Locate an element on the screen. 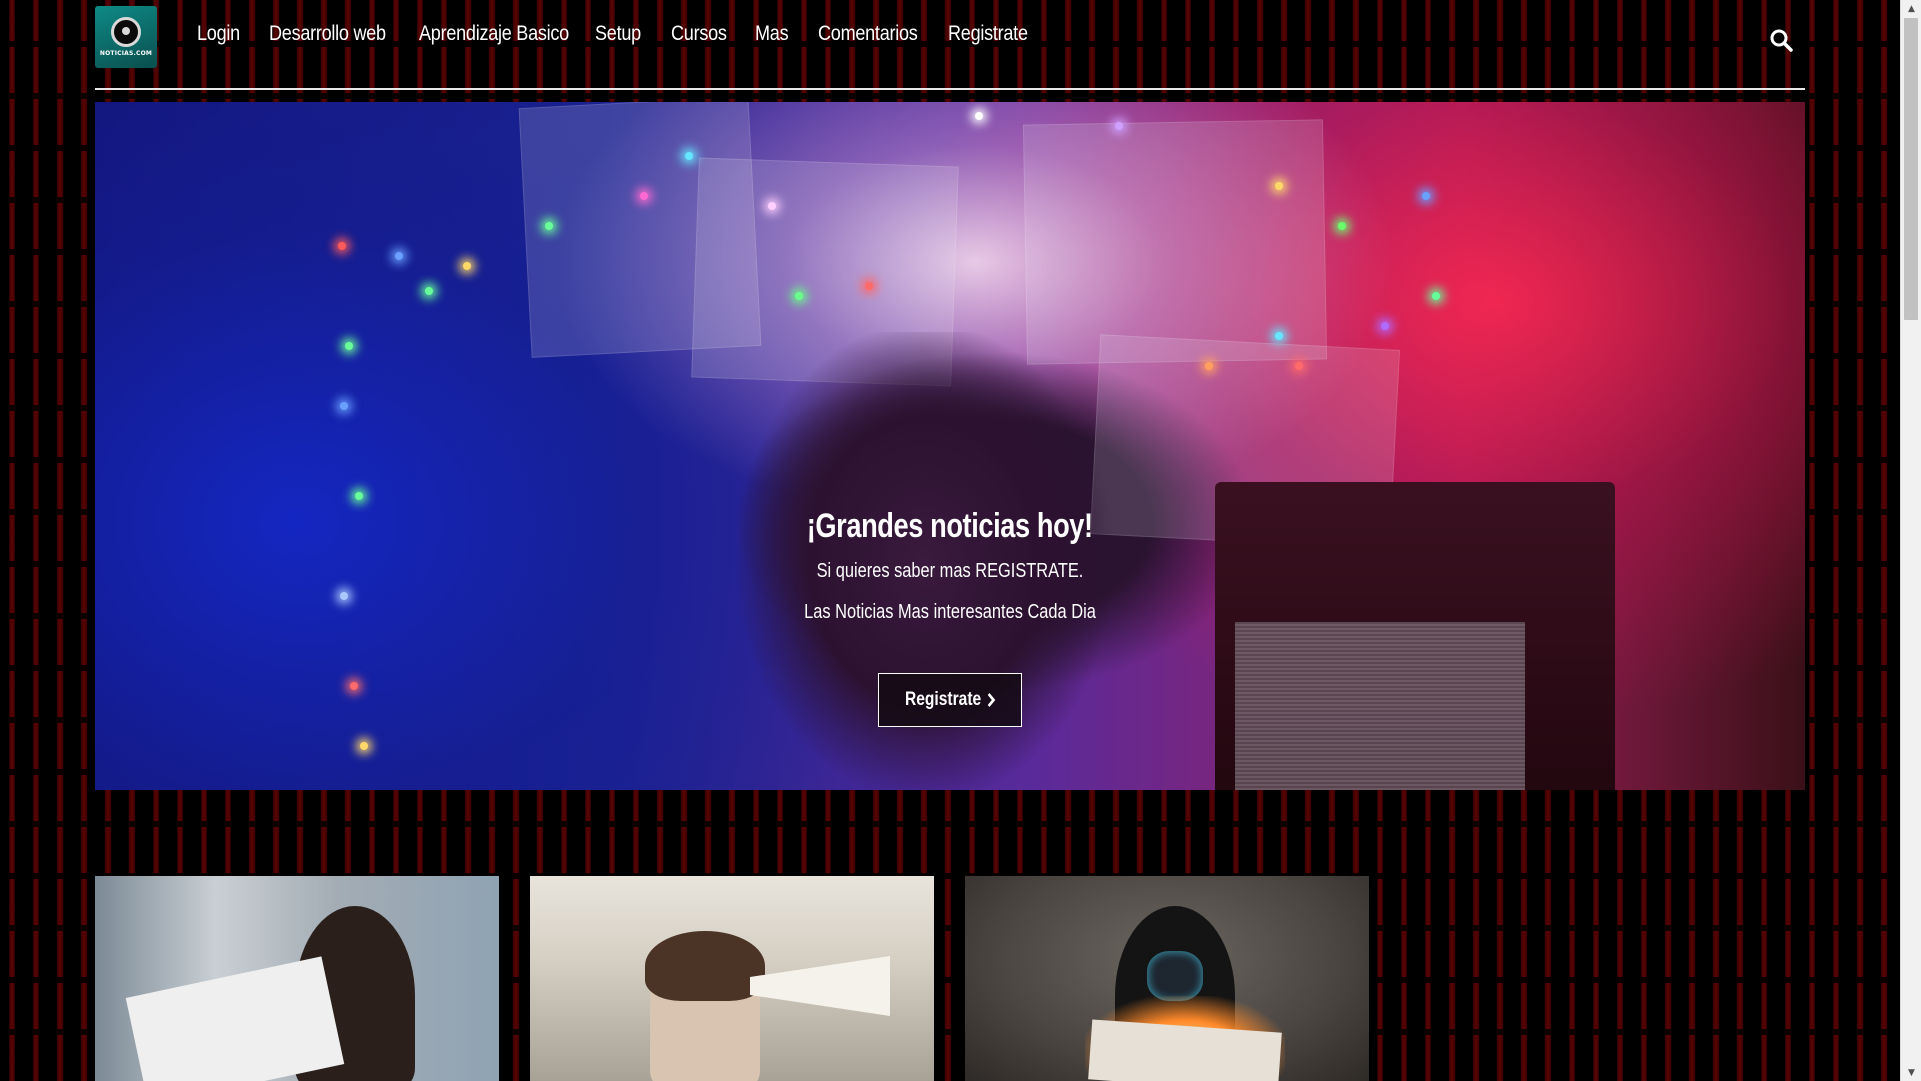  site-logo: NOTICIAS.COM is located at coordinates (126, 37).